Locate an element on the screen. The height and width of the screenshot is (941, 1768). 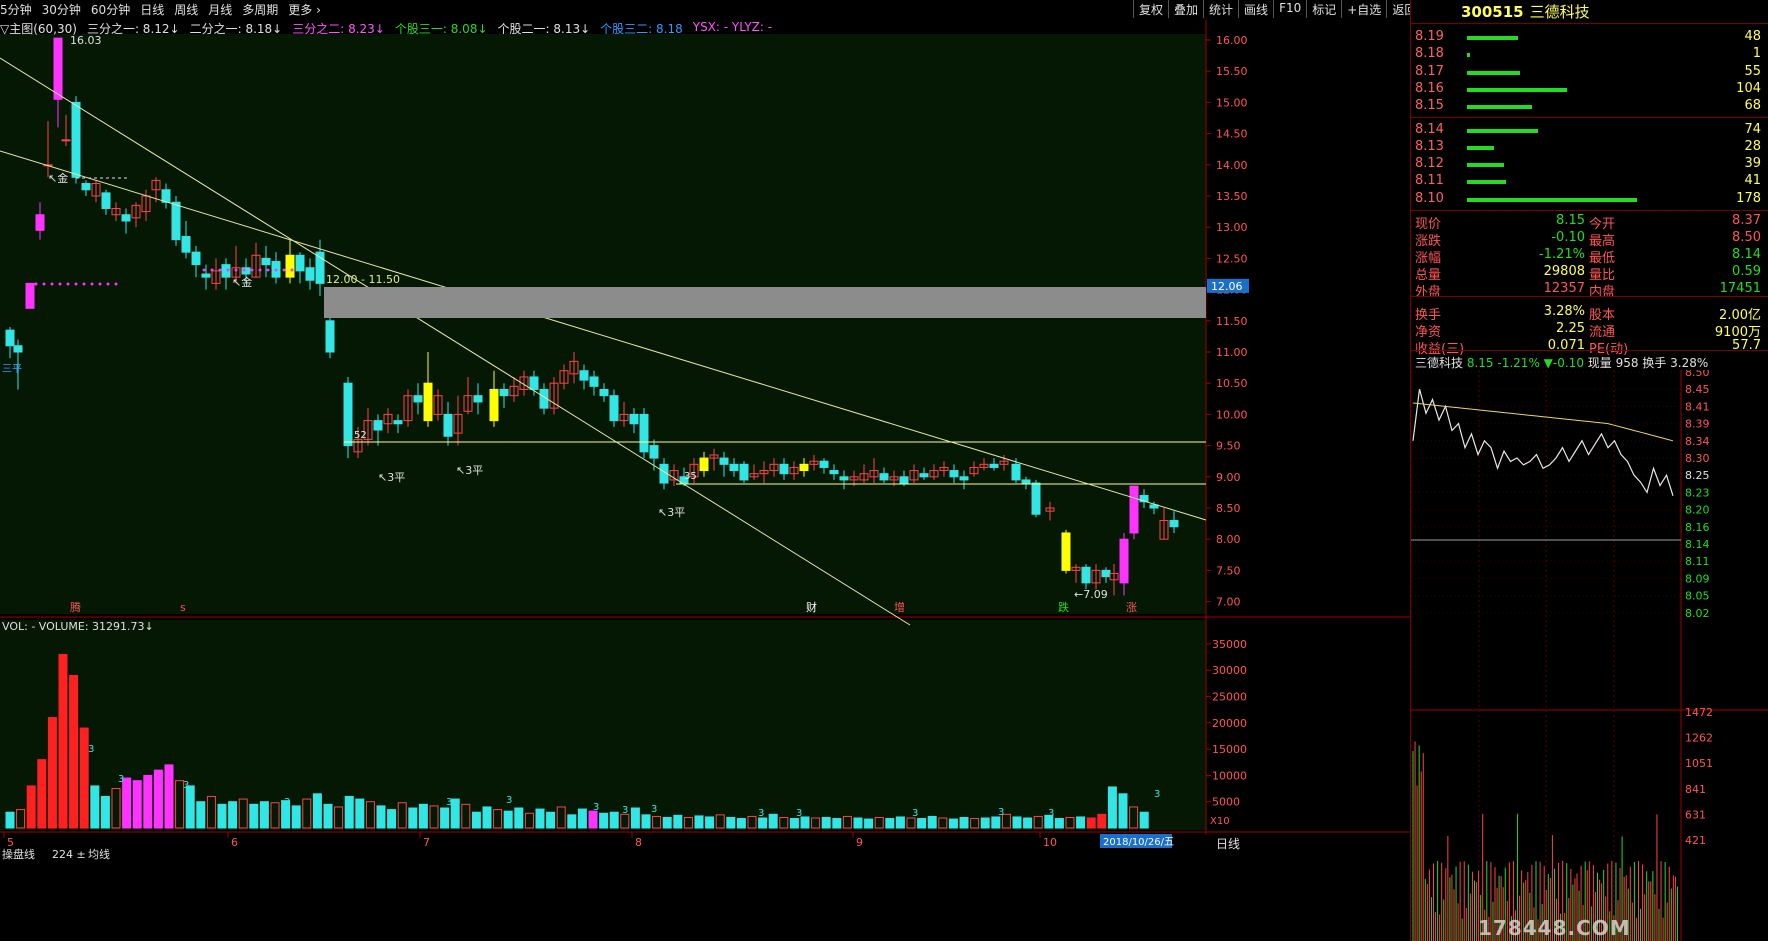
price-tick-label: 9.00 is located at coordinates (1228, 477).